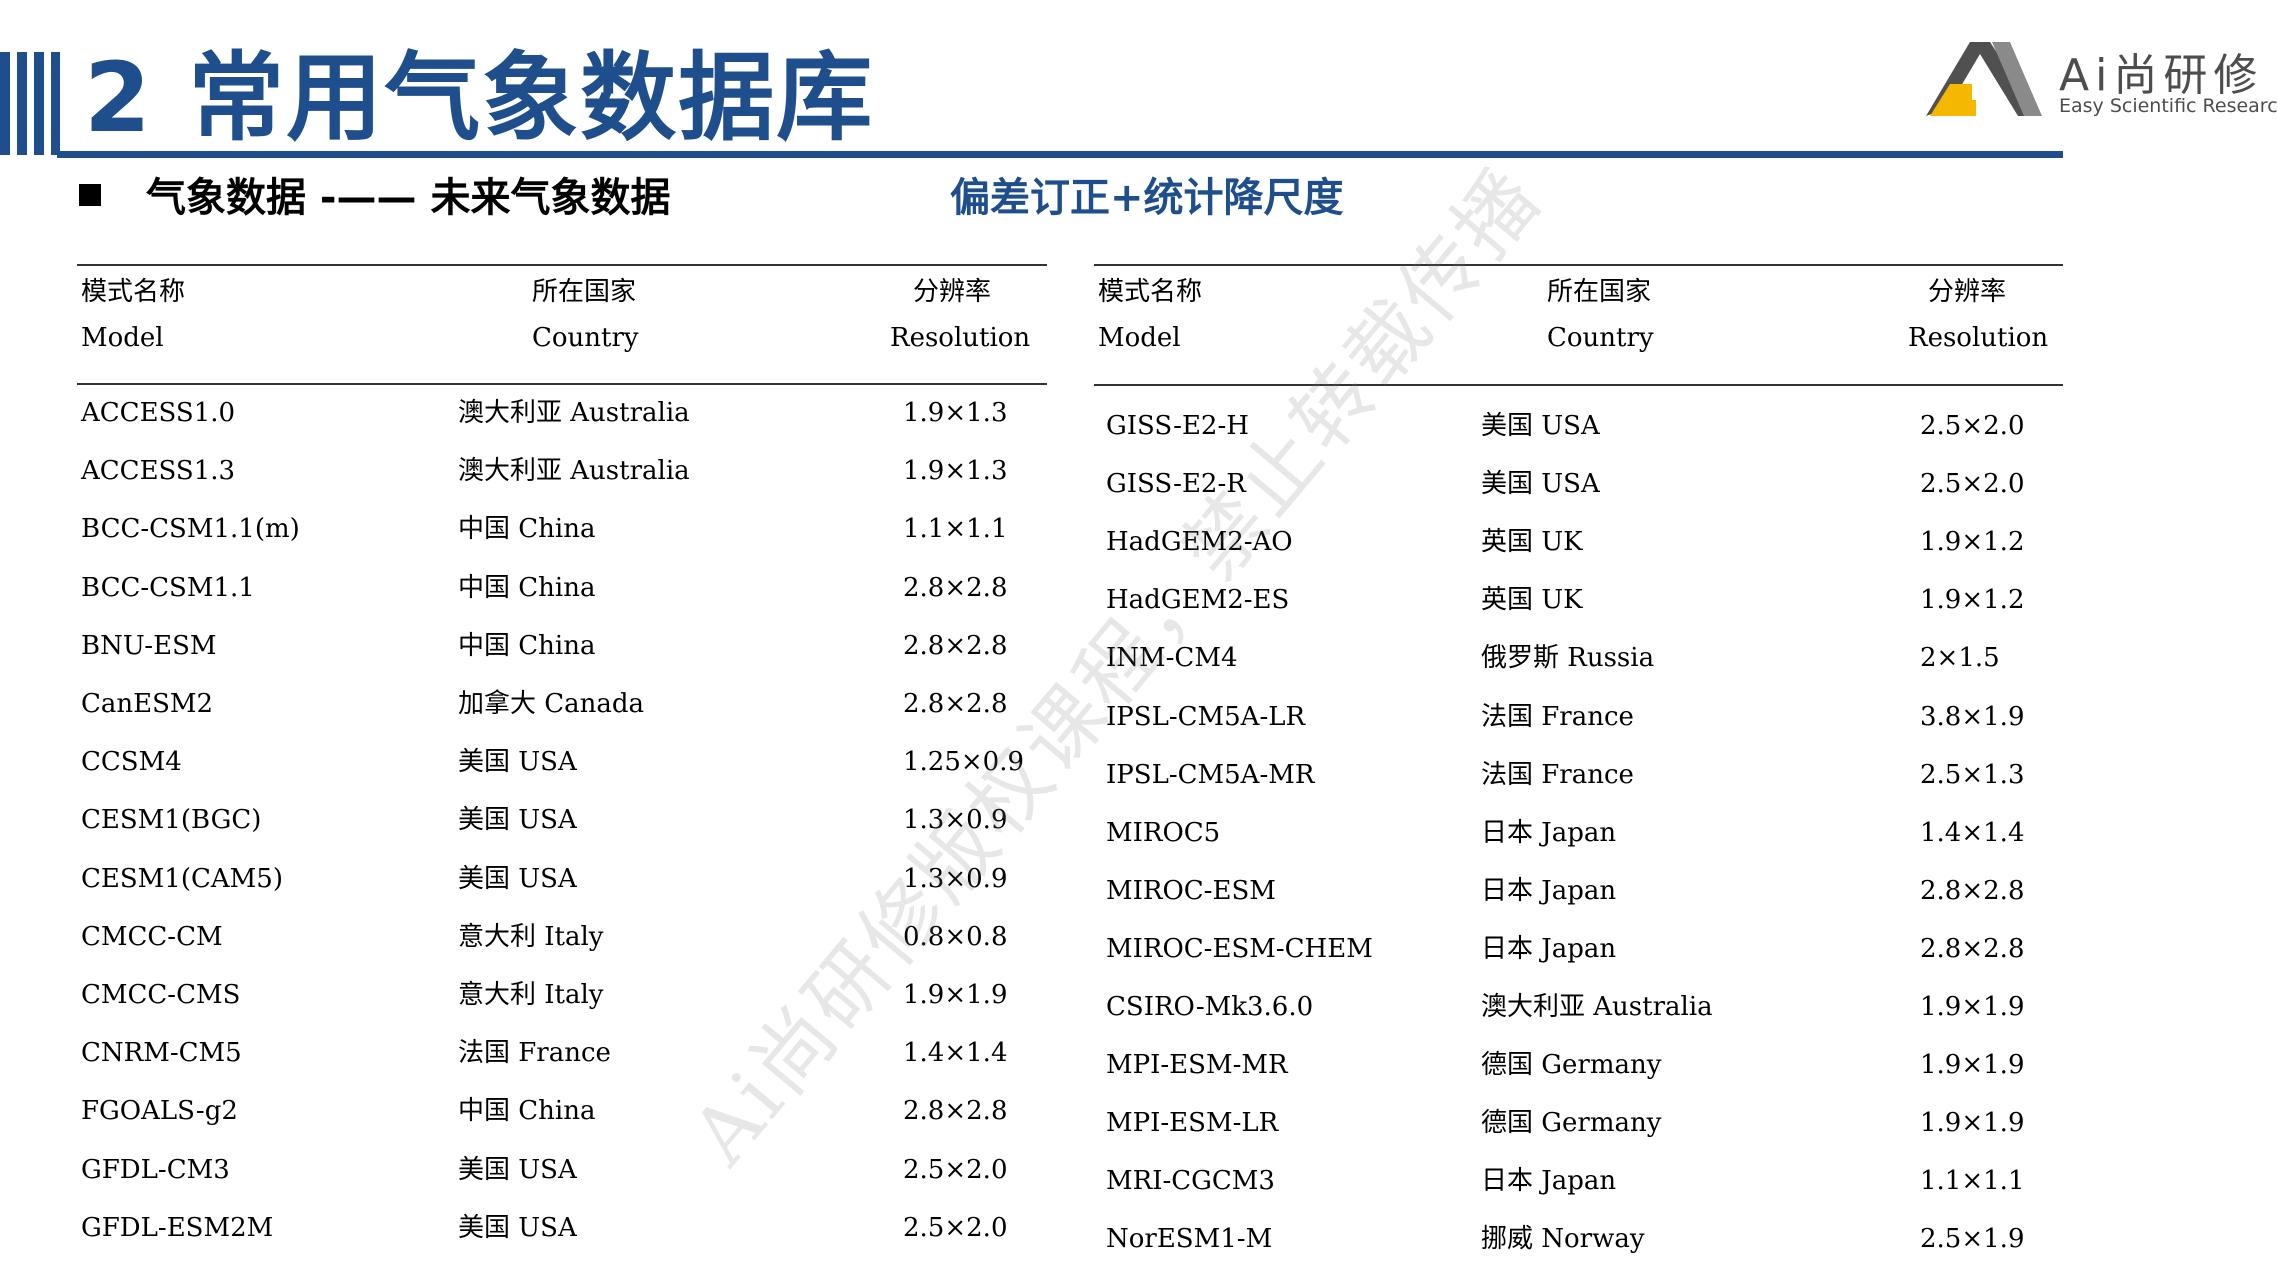 The height and width of the screenshot is (1281, 2277). I want to click on table-row: MIROC-ESM-CHEM 日本 Japan 2.8×2.8, so click(1579, 949).